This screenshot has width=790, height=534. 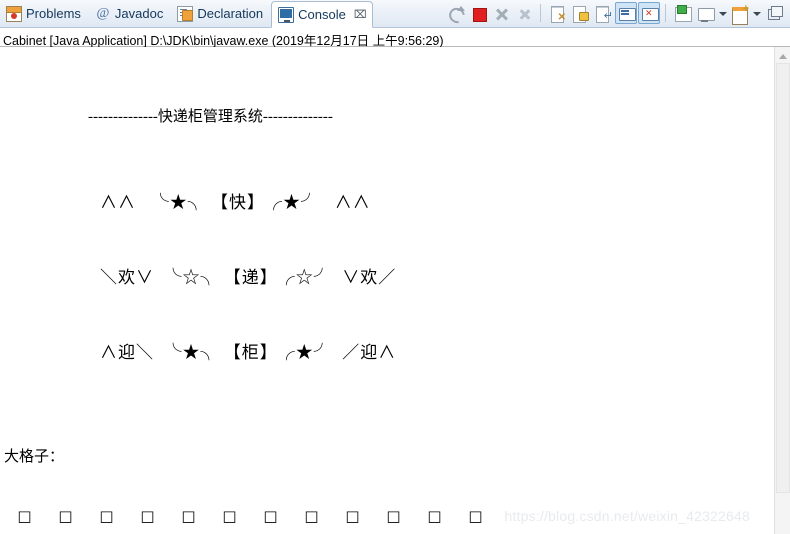 What do you see at coordinates (14, 14) in the screenshot?
I see `problems-icon` at bounding box center [14, 14].